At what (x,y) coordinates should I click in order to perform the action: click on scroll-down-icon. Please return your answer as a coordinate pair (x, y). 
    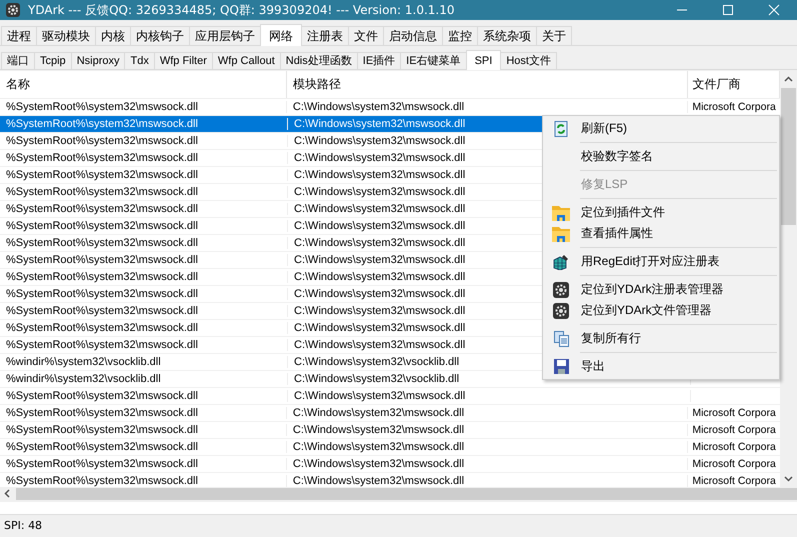
    Looking at the image, I should click on (788, 479).